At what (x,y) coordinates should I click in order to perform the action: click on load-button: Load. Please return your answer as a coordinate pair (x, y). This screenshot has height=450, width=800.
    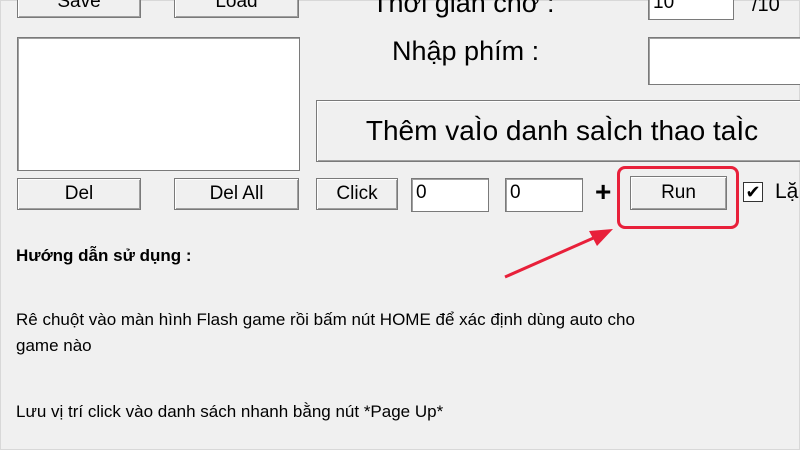
    Looking at the image, I should click on (236, 9).